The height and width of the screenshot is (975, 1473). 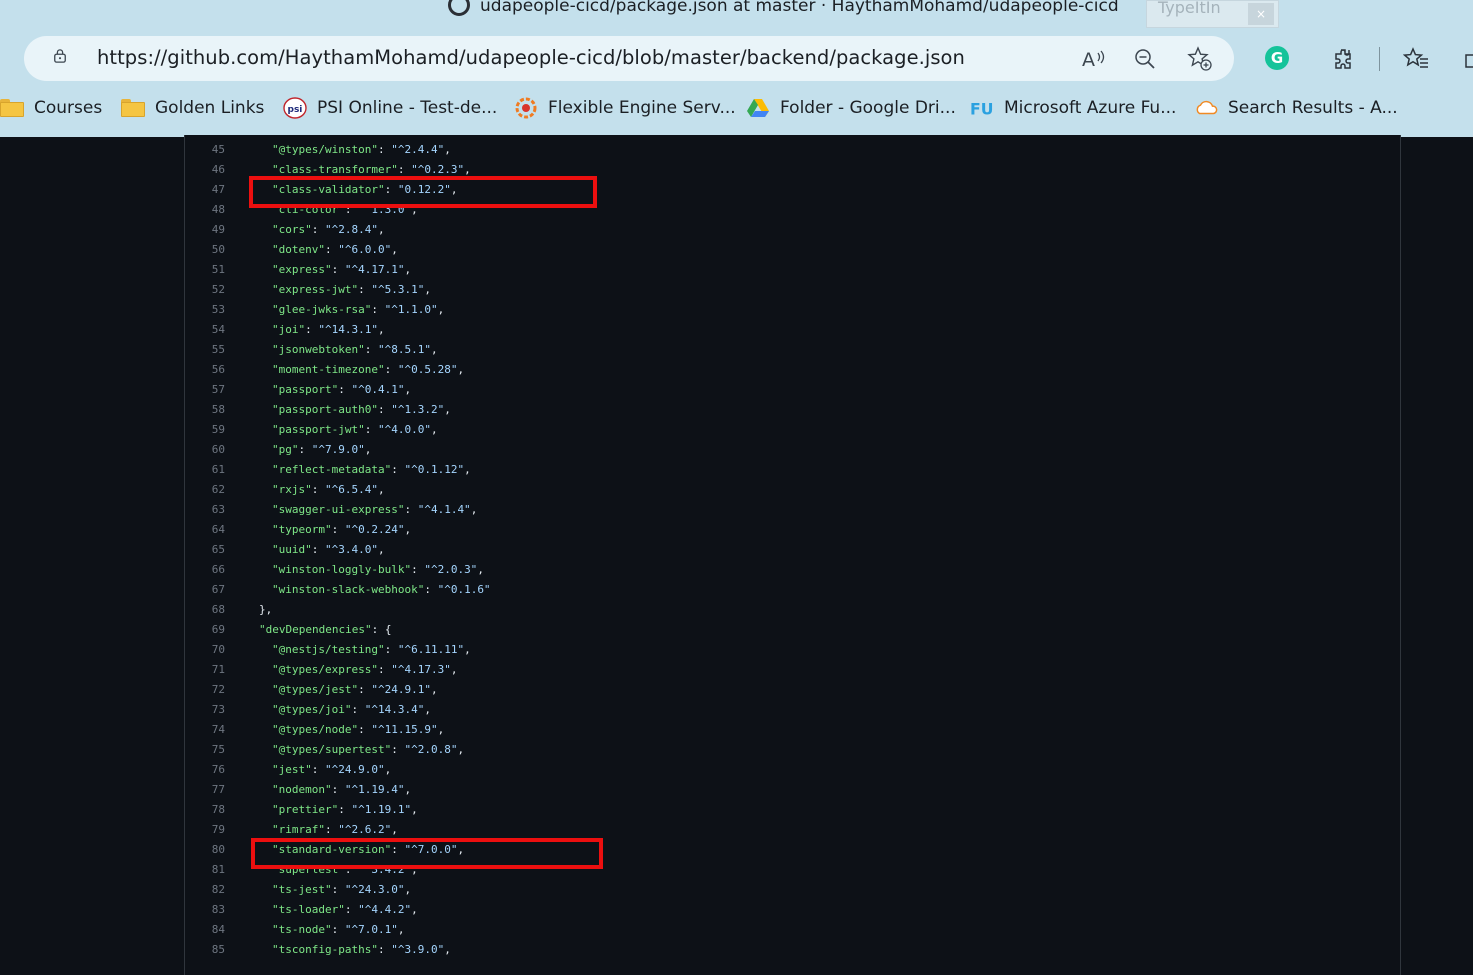 What do you see at coordinates (308, 909) in the screenshot?
I see `json-key: "ts-loader"` at bounding box center [308, 909].